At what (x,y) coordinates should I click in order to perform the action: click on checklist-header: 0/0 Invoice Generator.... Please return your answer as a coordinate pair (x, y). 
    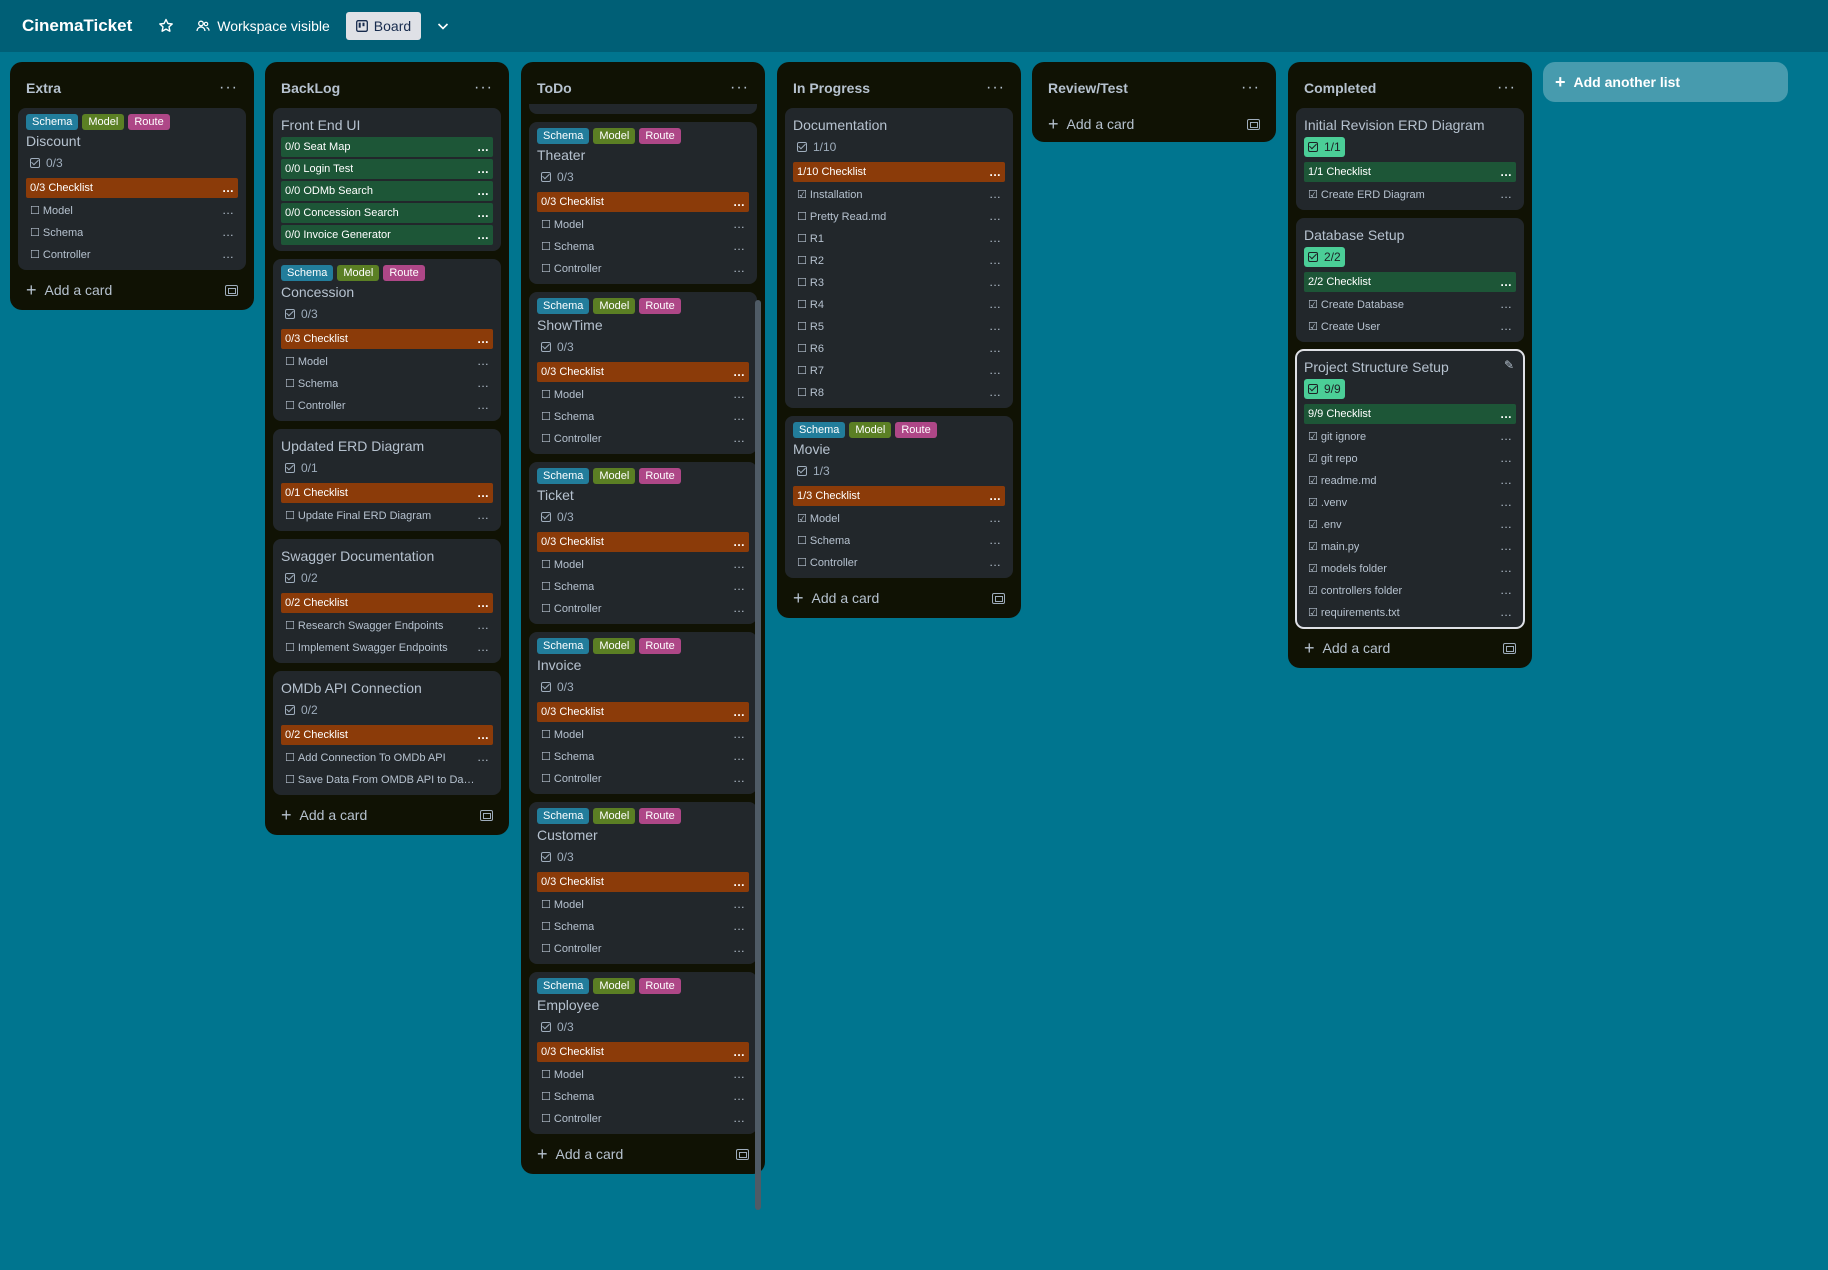
    Looking at the image, I should click on (387, 235).